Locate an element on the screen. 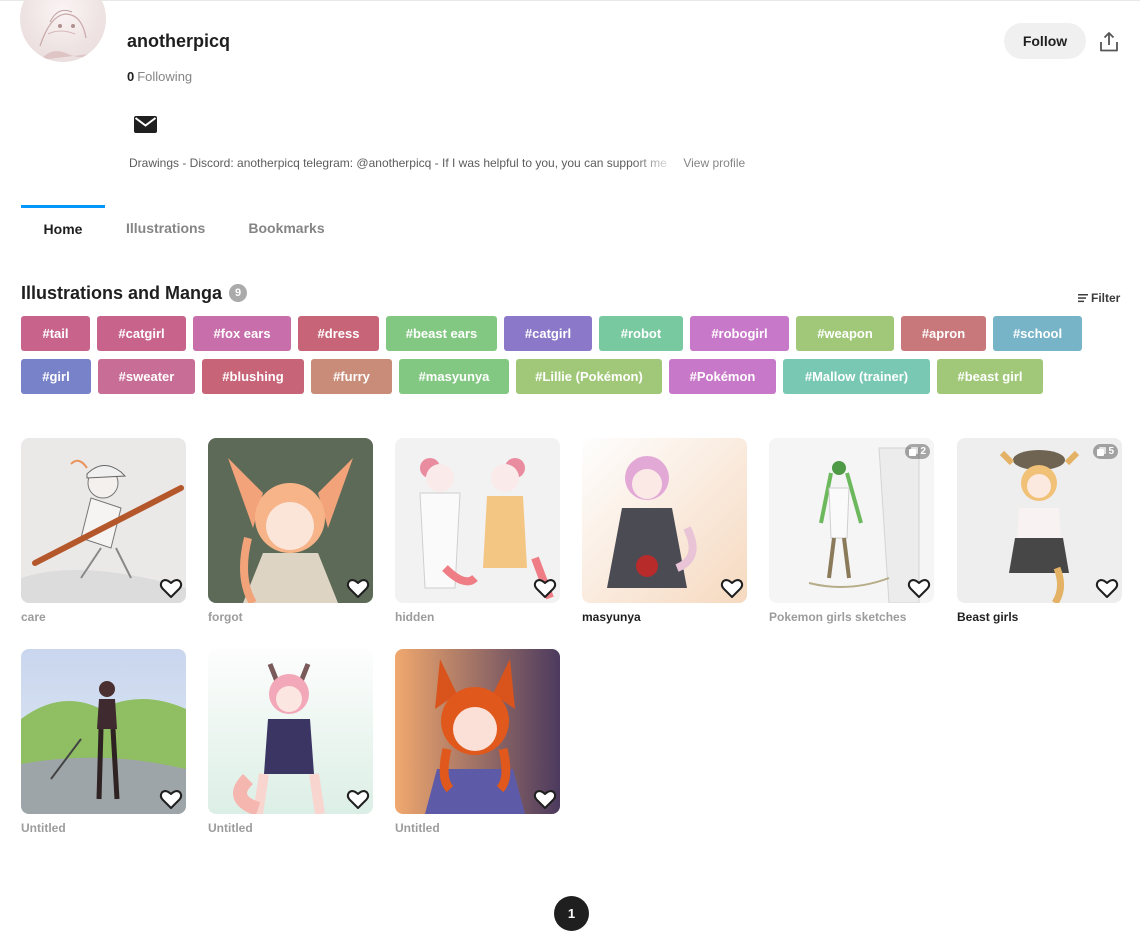 The image size is (1140, 933). work-title: care is located at coordinates (103, 617).